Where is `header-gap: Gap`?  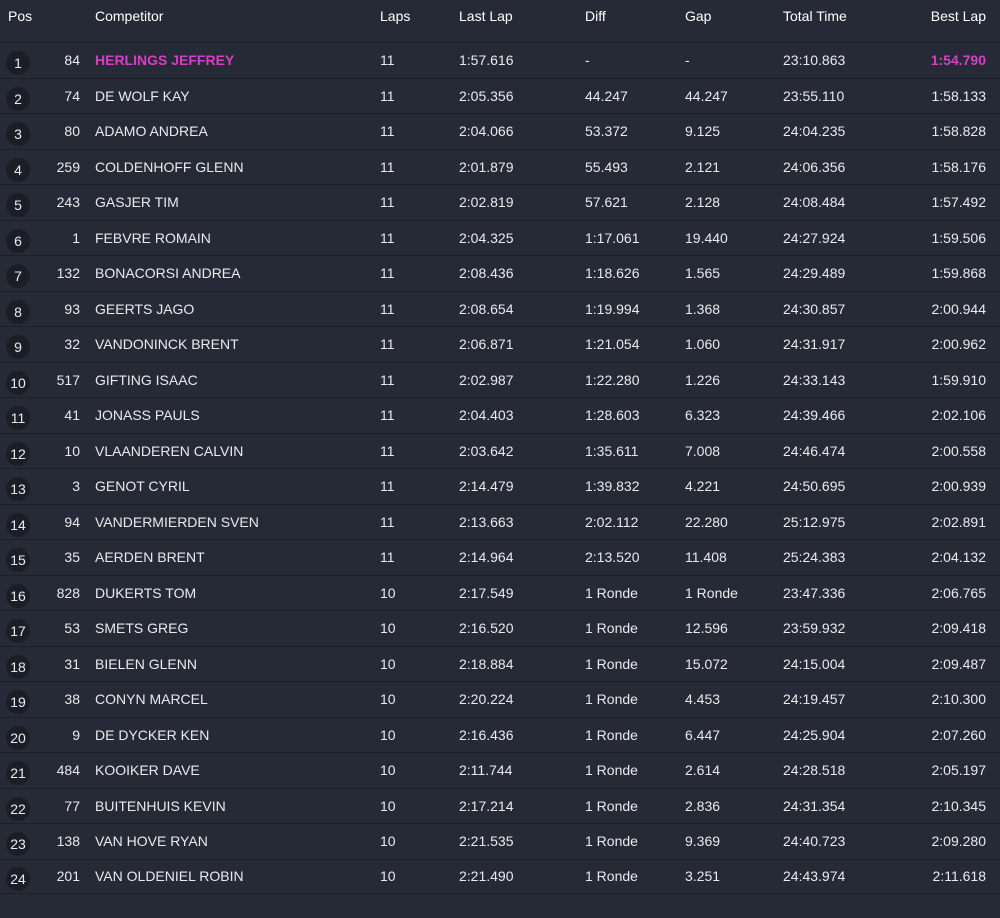
header-gap: Gap is located at coordinates (730, 16).